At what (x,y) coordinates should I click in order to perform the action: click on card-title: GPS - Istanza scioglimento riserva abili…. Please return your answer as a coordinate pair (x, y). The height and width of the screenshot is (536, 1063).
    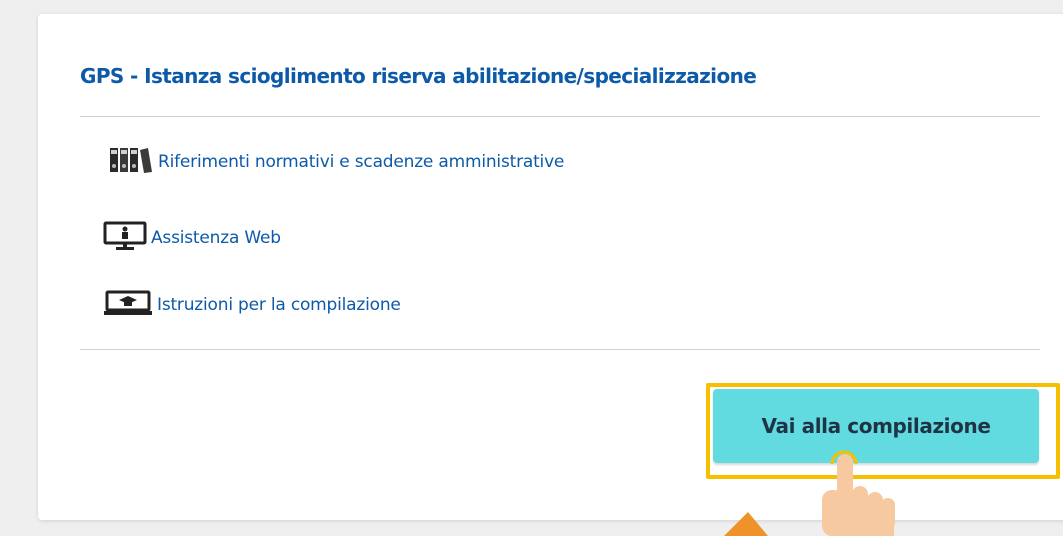
    Looking at the image, I should click on (418, 76).